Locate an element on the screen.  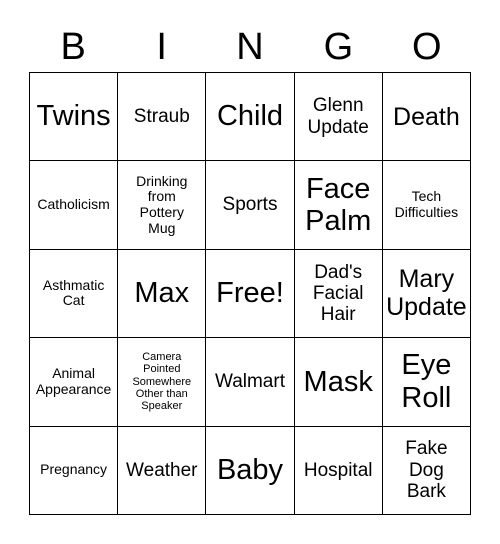
bingo-cell-label: Walmart is located at coordinates (249, 382).